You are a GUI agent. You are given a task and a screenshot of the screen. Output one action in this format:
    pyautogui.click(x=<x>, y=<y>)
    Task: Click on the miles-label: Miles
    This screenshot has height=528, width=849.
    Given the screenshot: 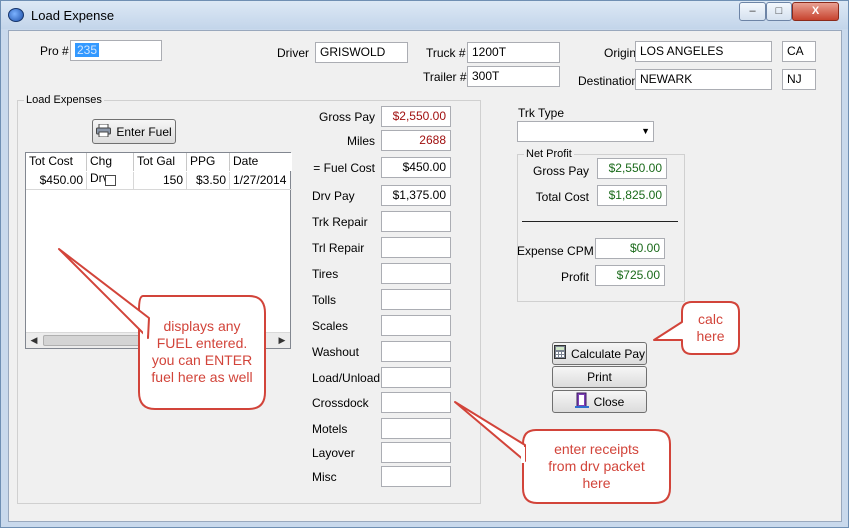 What is the action you would take?
    pyautogui.click(x=360, y=141)
    